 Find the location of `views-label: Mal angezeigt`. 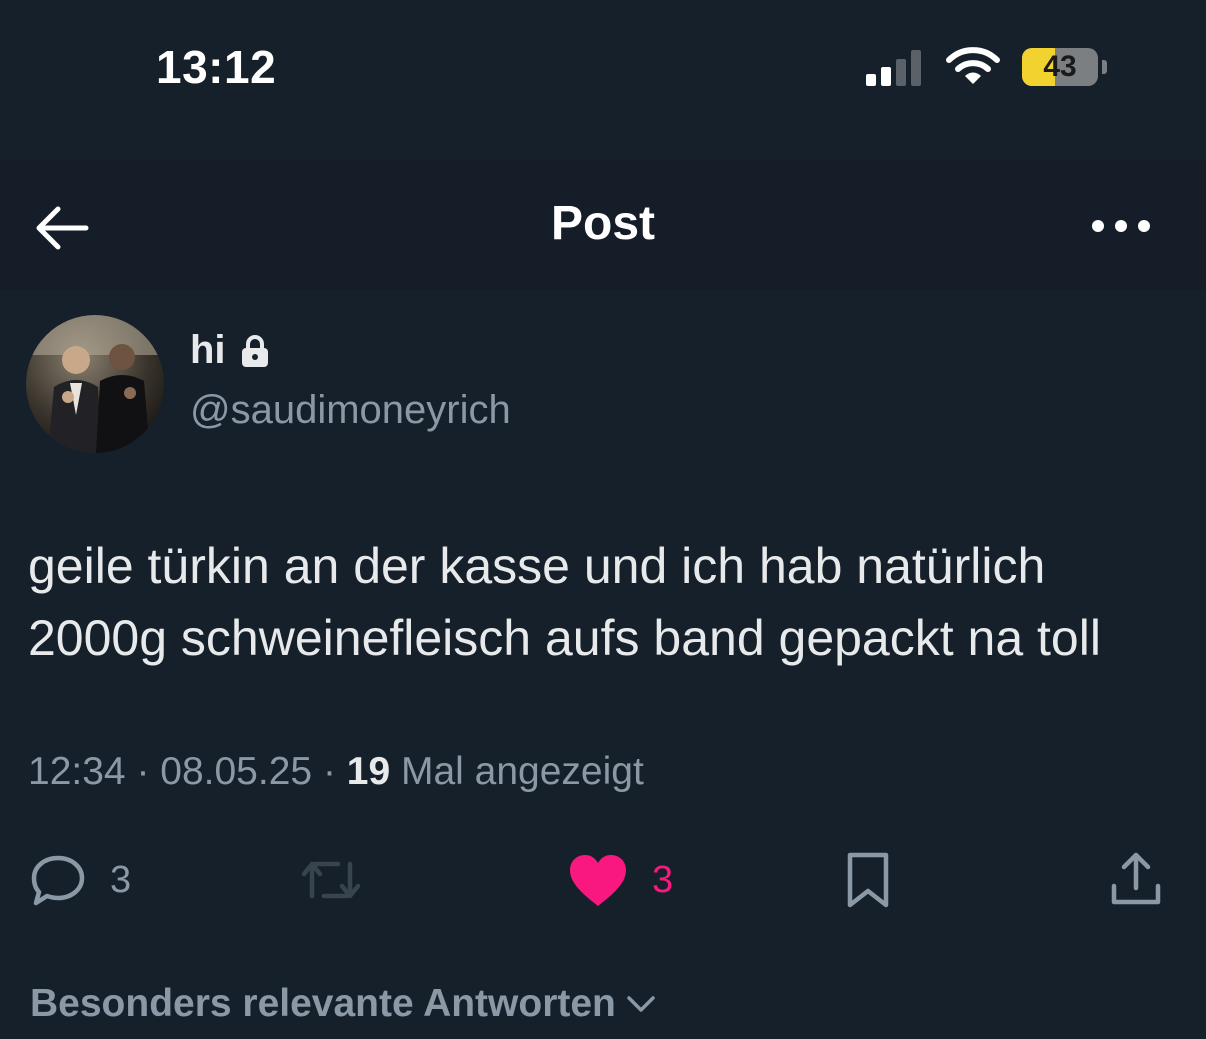

views-label: Mal angezeigt is located at coordinates (522, 771).